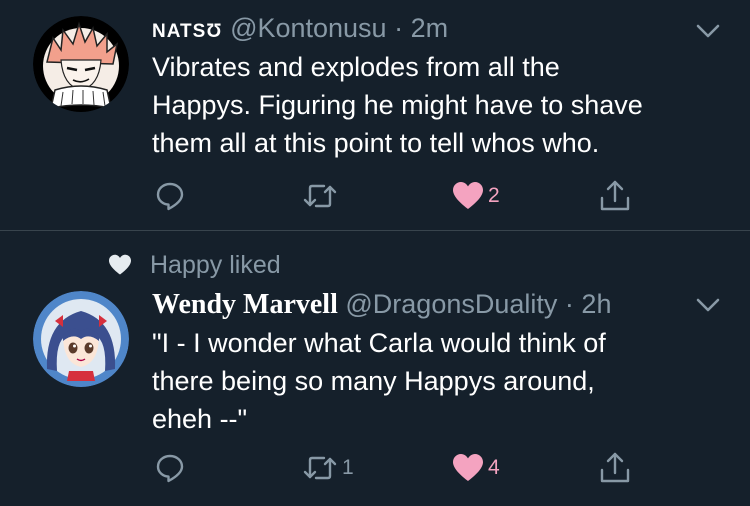  What do you see at coordinates (120, 264) in the screenshot?
I see `heart-small-icon` at bounding box center [120, 264].